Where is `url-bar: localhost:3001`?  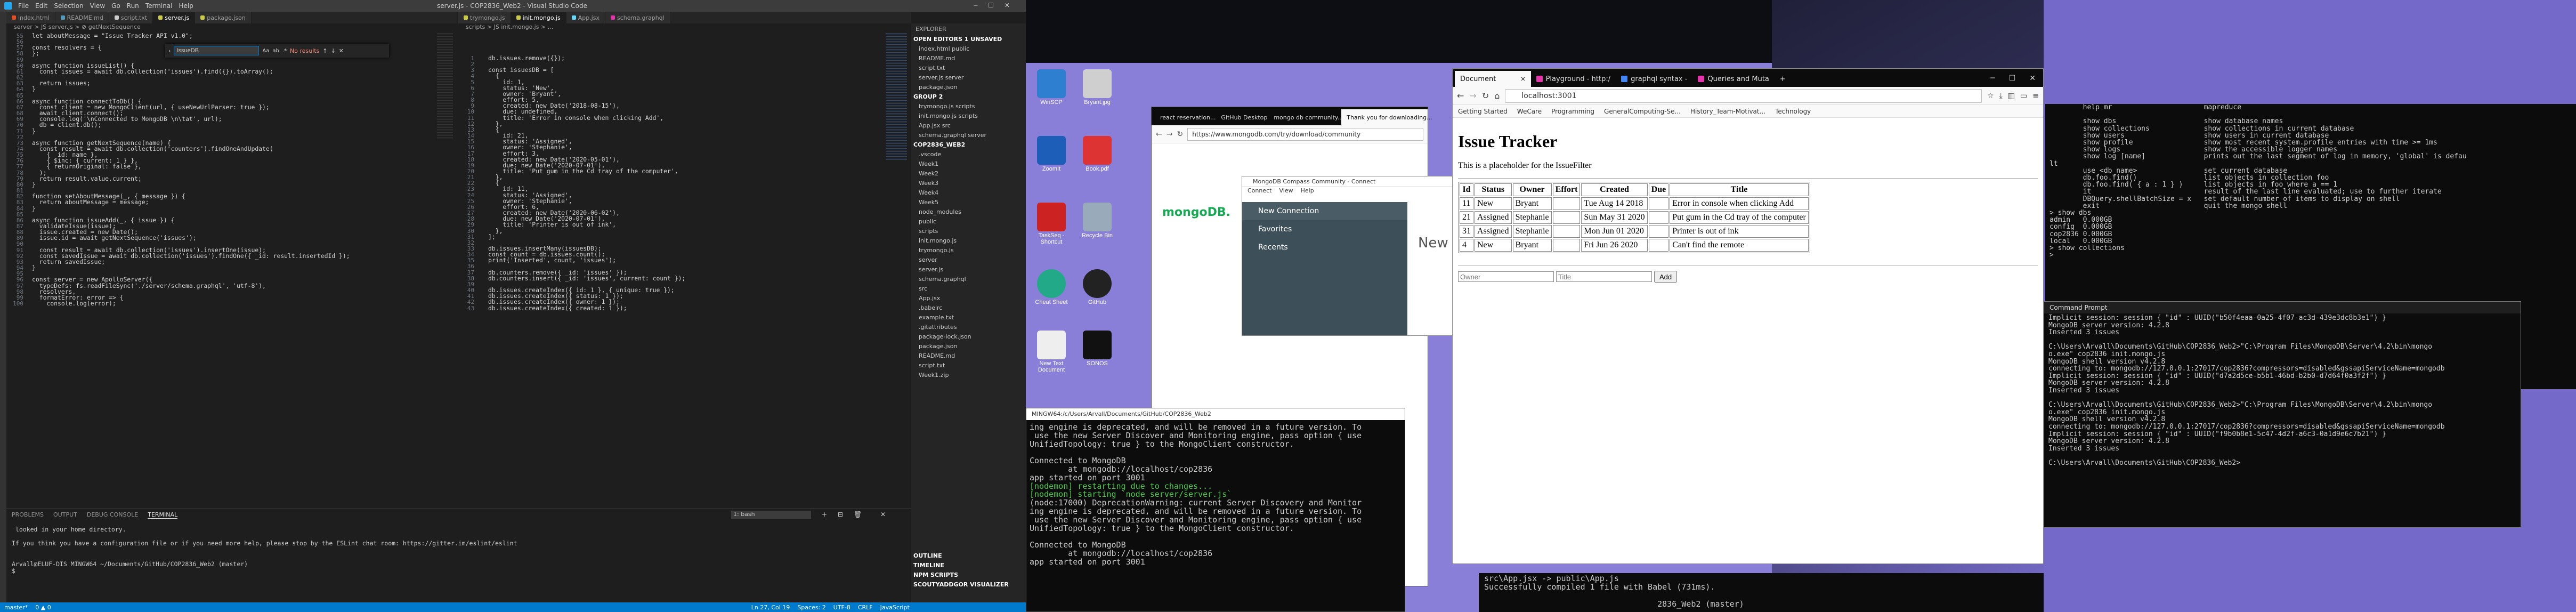
url-bar: localhost:3001 is located at coordinates (1743, 95).